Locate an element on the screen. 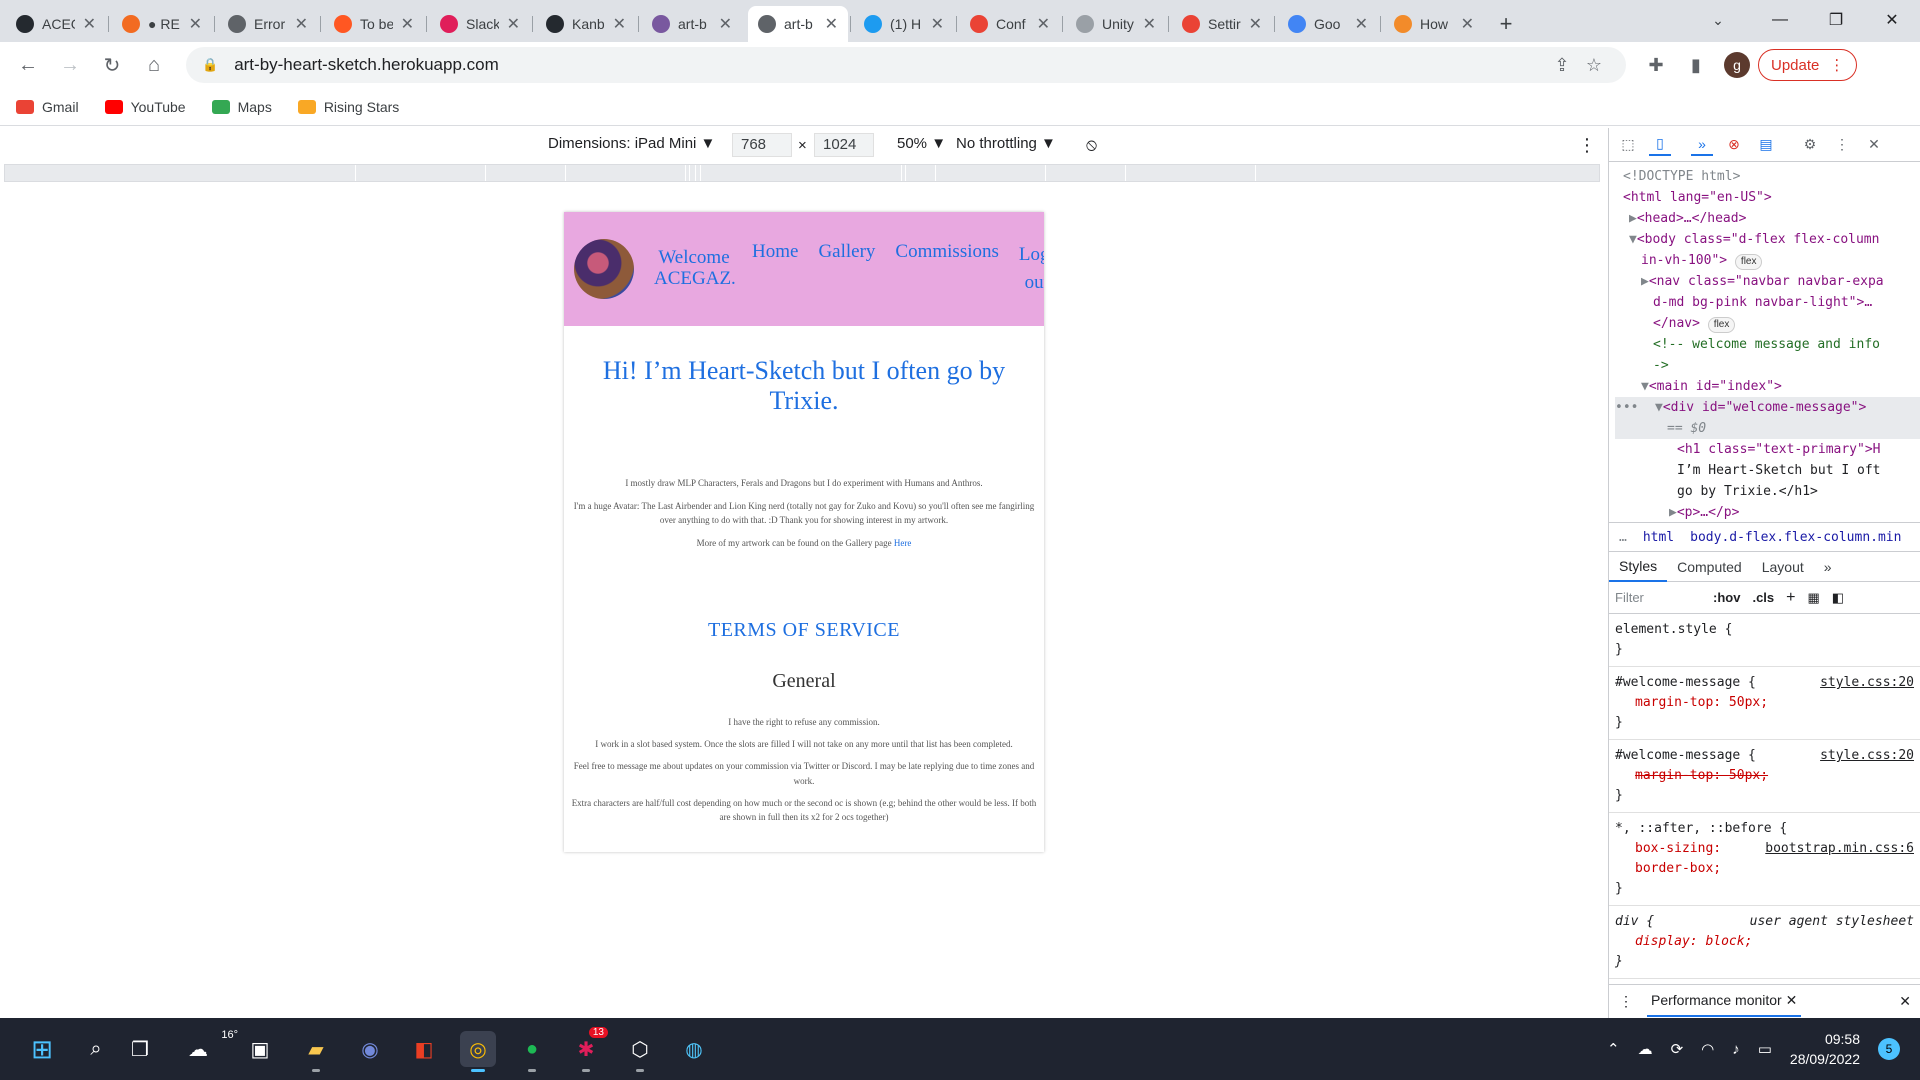 The height and width of the screenshot is (1080, 1920). device-width-input: 768 is located at coordinates (762, 145).